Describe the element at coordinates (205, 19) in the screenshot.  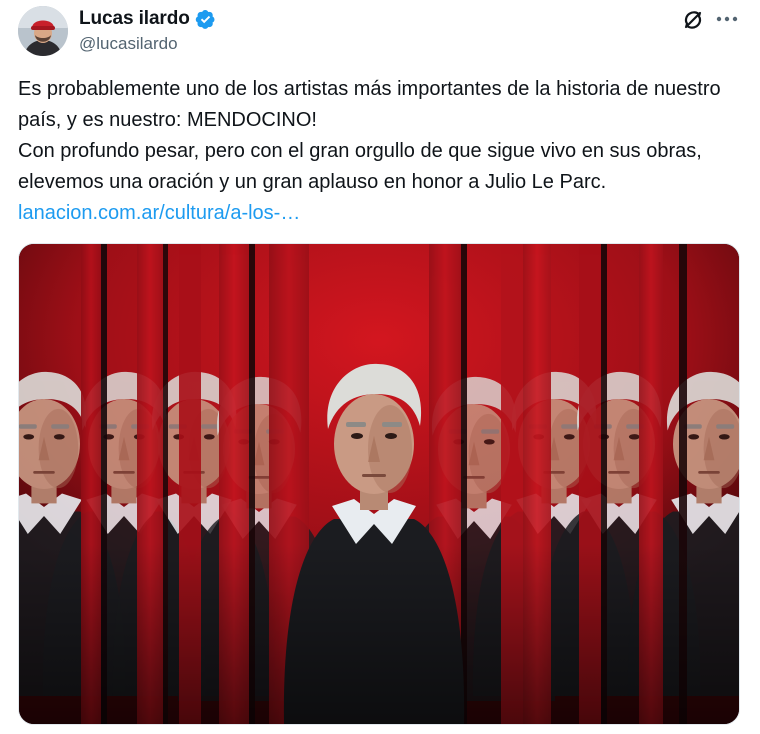
I see `verified-badge-icon` at that location.